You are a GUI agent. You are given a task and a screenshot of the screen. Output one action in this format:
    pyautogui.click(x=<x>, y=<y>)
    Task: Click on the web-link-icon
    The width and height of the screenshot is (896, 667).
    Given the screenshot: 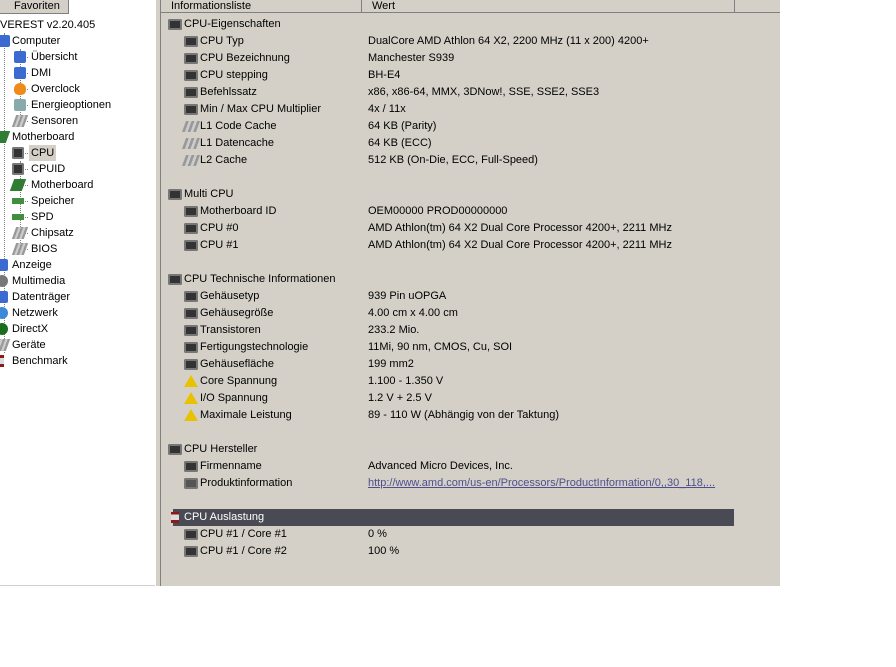 What is the action you would take?
    pyautogui.click(x=191, y=483)
    